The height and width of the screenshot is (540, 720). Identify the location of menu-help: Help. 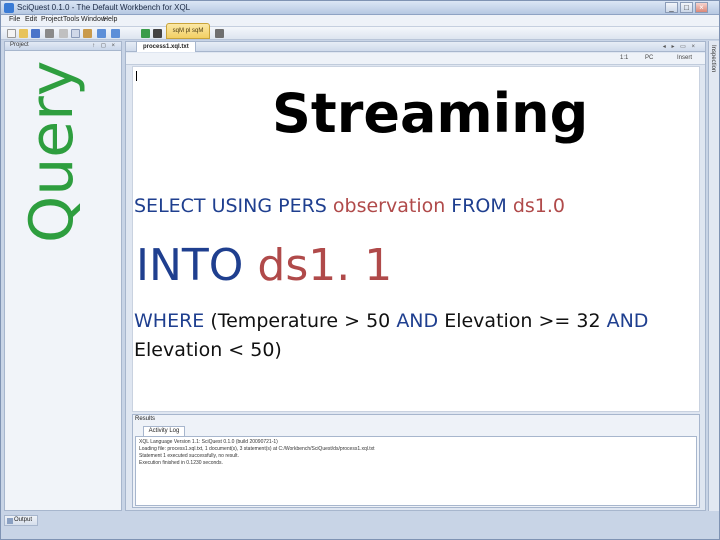
(110, 19).